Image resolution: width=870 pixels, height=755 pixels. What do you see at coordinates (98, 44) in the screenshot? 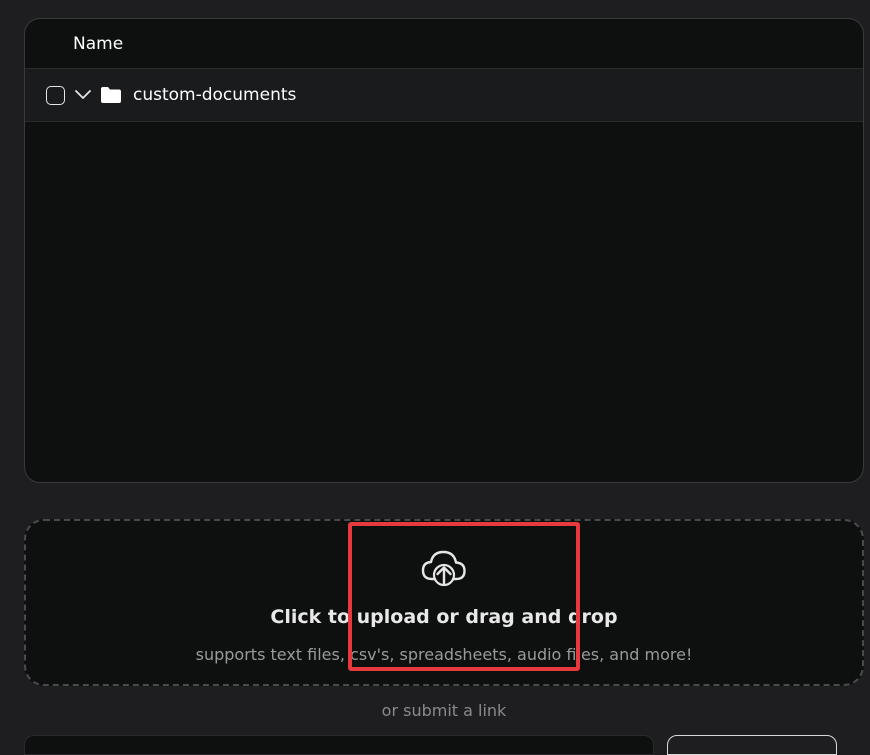
I see `column-header-name: Name` at bounding box center [98, 44].